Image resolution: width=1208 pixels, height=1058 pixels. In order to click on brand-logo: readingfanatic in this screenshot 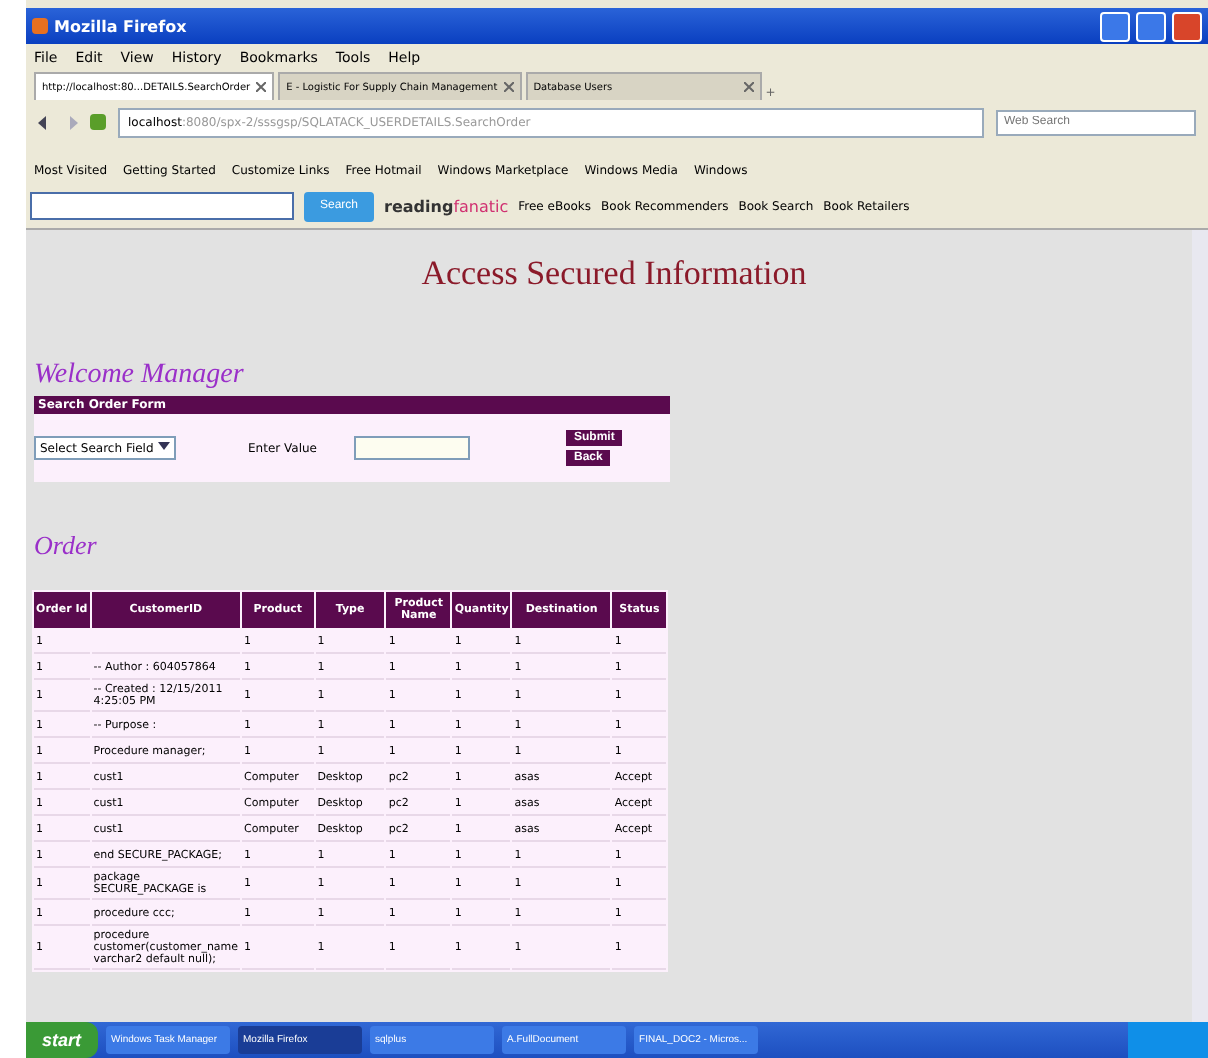, I will do `click(446, 206)`.